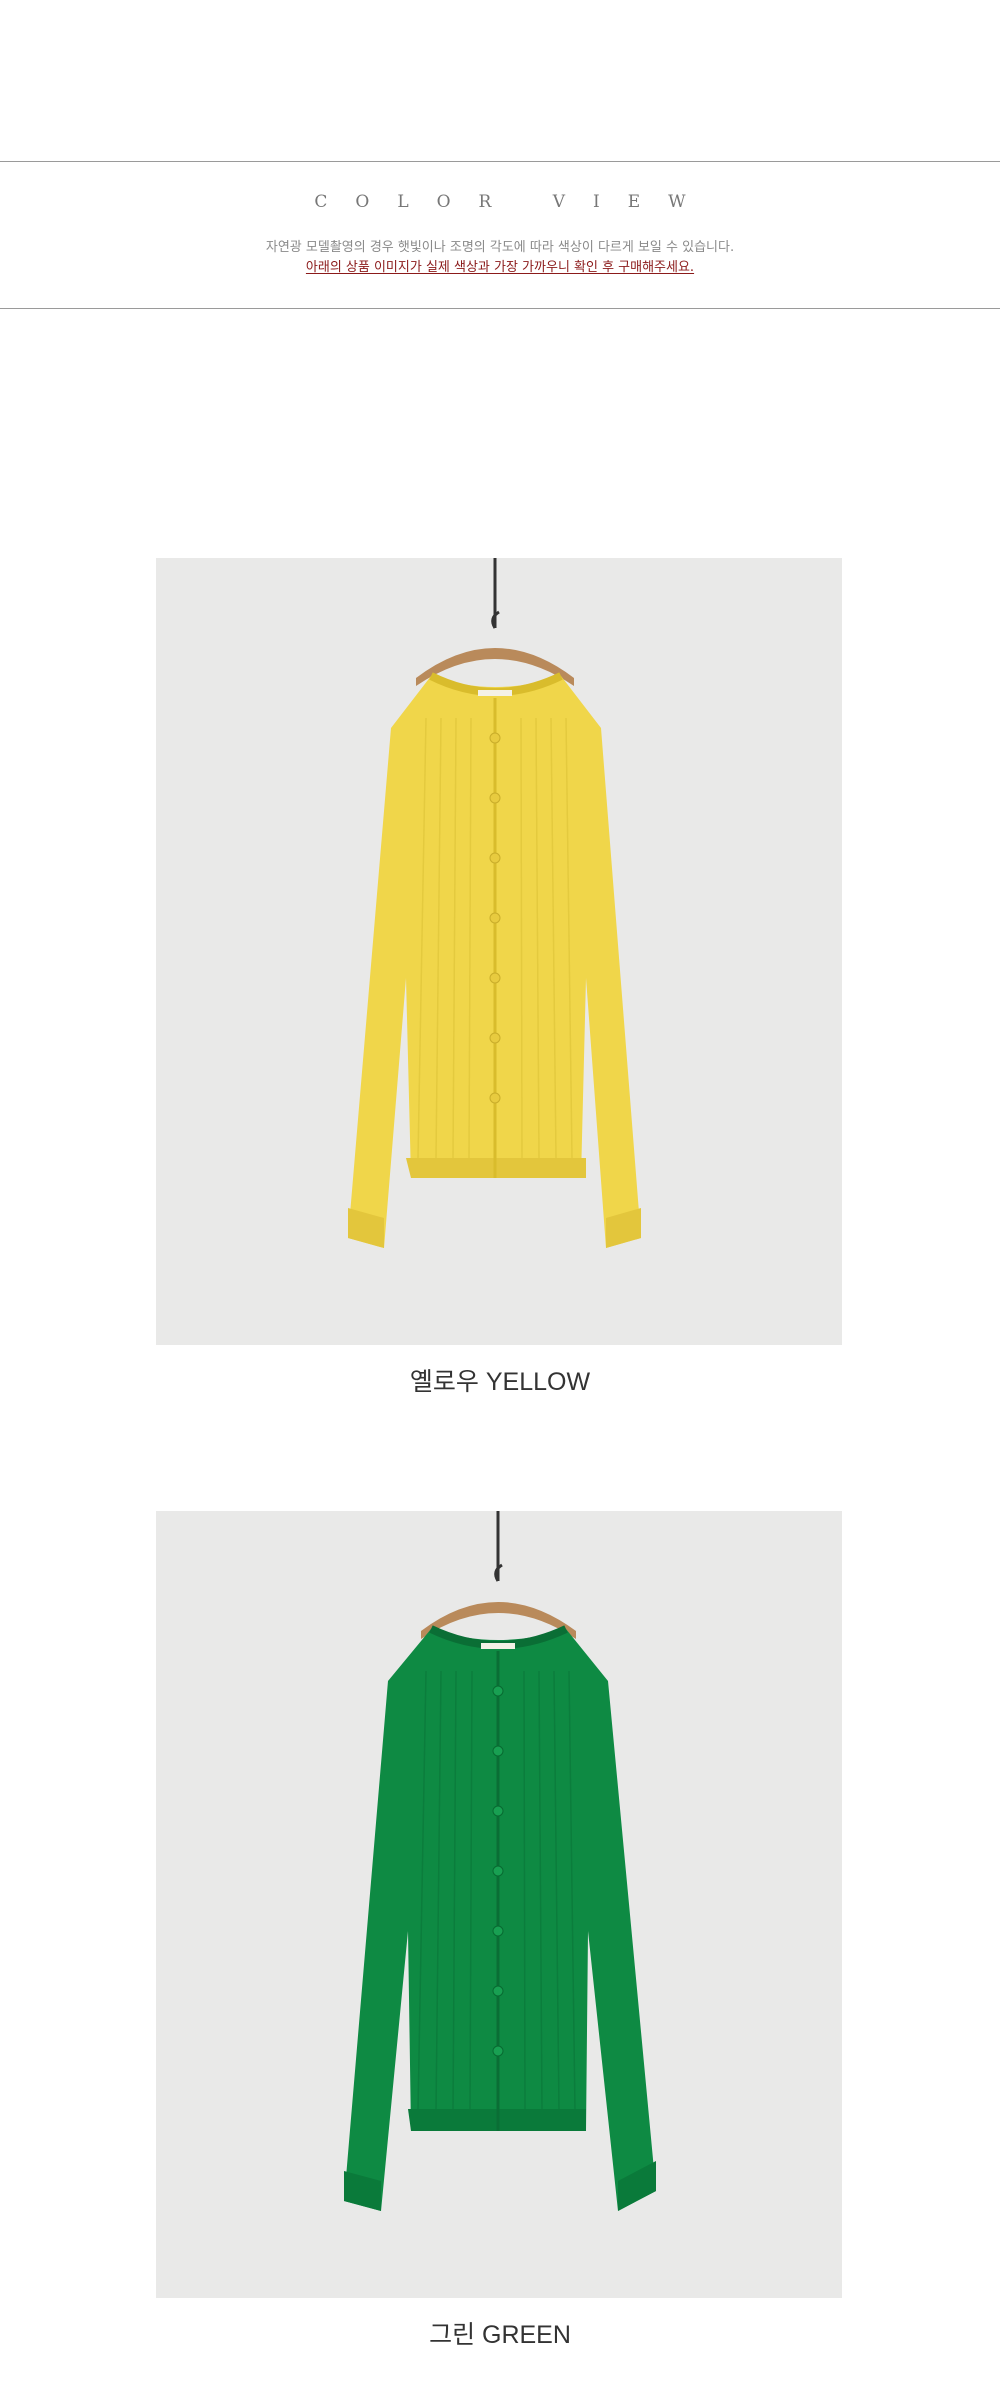  What do you see at coordinates (500, 161) in the screenshot?
I see `top-divider` at bounding box center [500, 161].